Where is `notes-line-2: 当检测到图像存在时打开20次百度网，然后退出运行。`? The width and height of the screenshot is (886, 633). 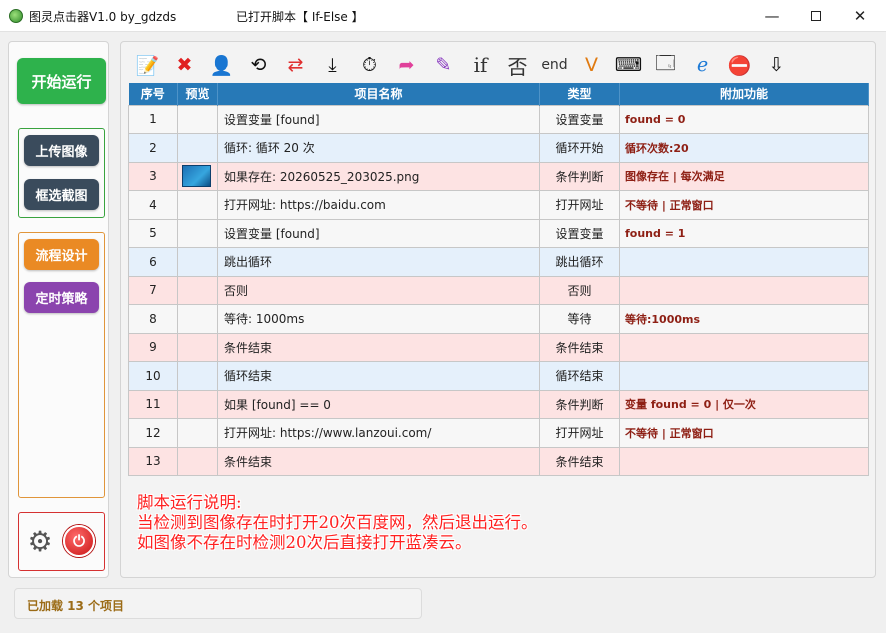
notes-line-2: 当检测到图像存在时打开20次百度网，然后退出运行。 is located at coordinates (337, 522).